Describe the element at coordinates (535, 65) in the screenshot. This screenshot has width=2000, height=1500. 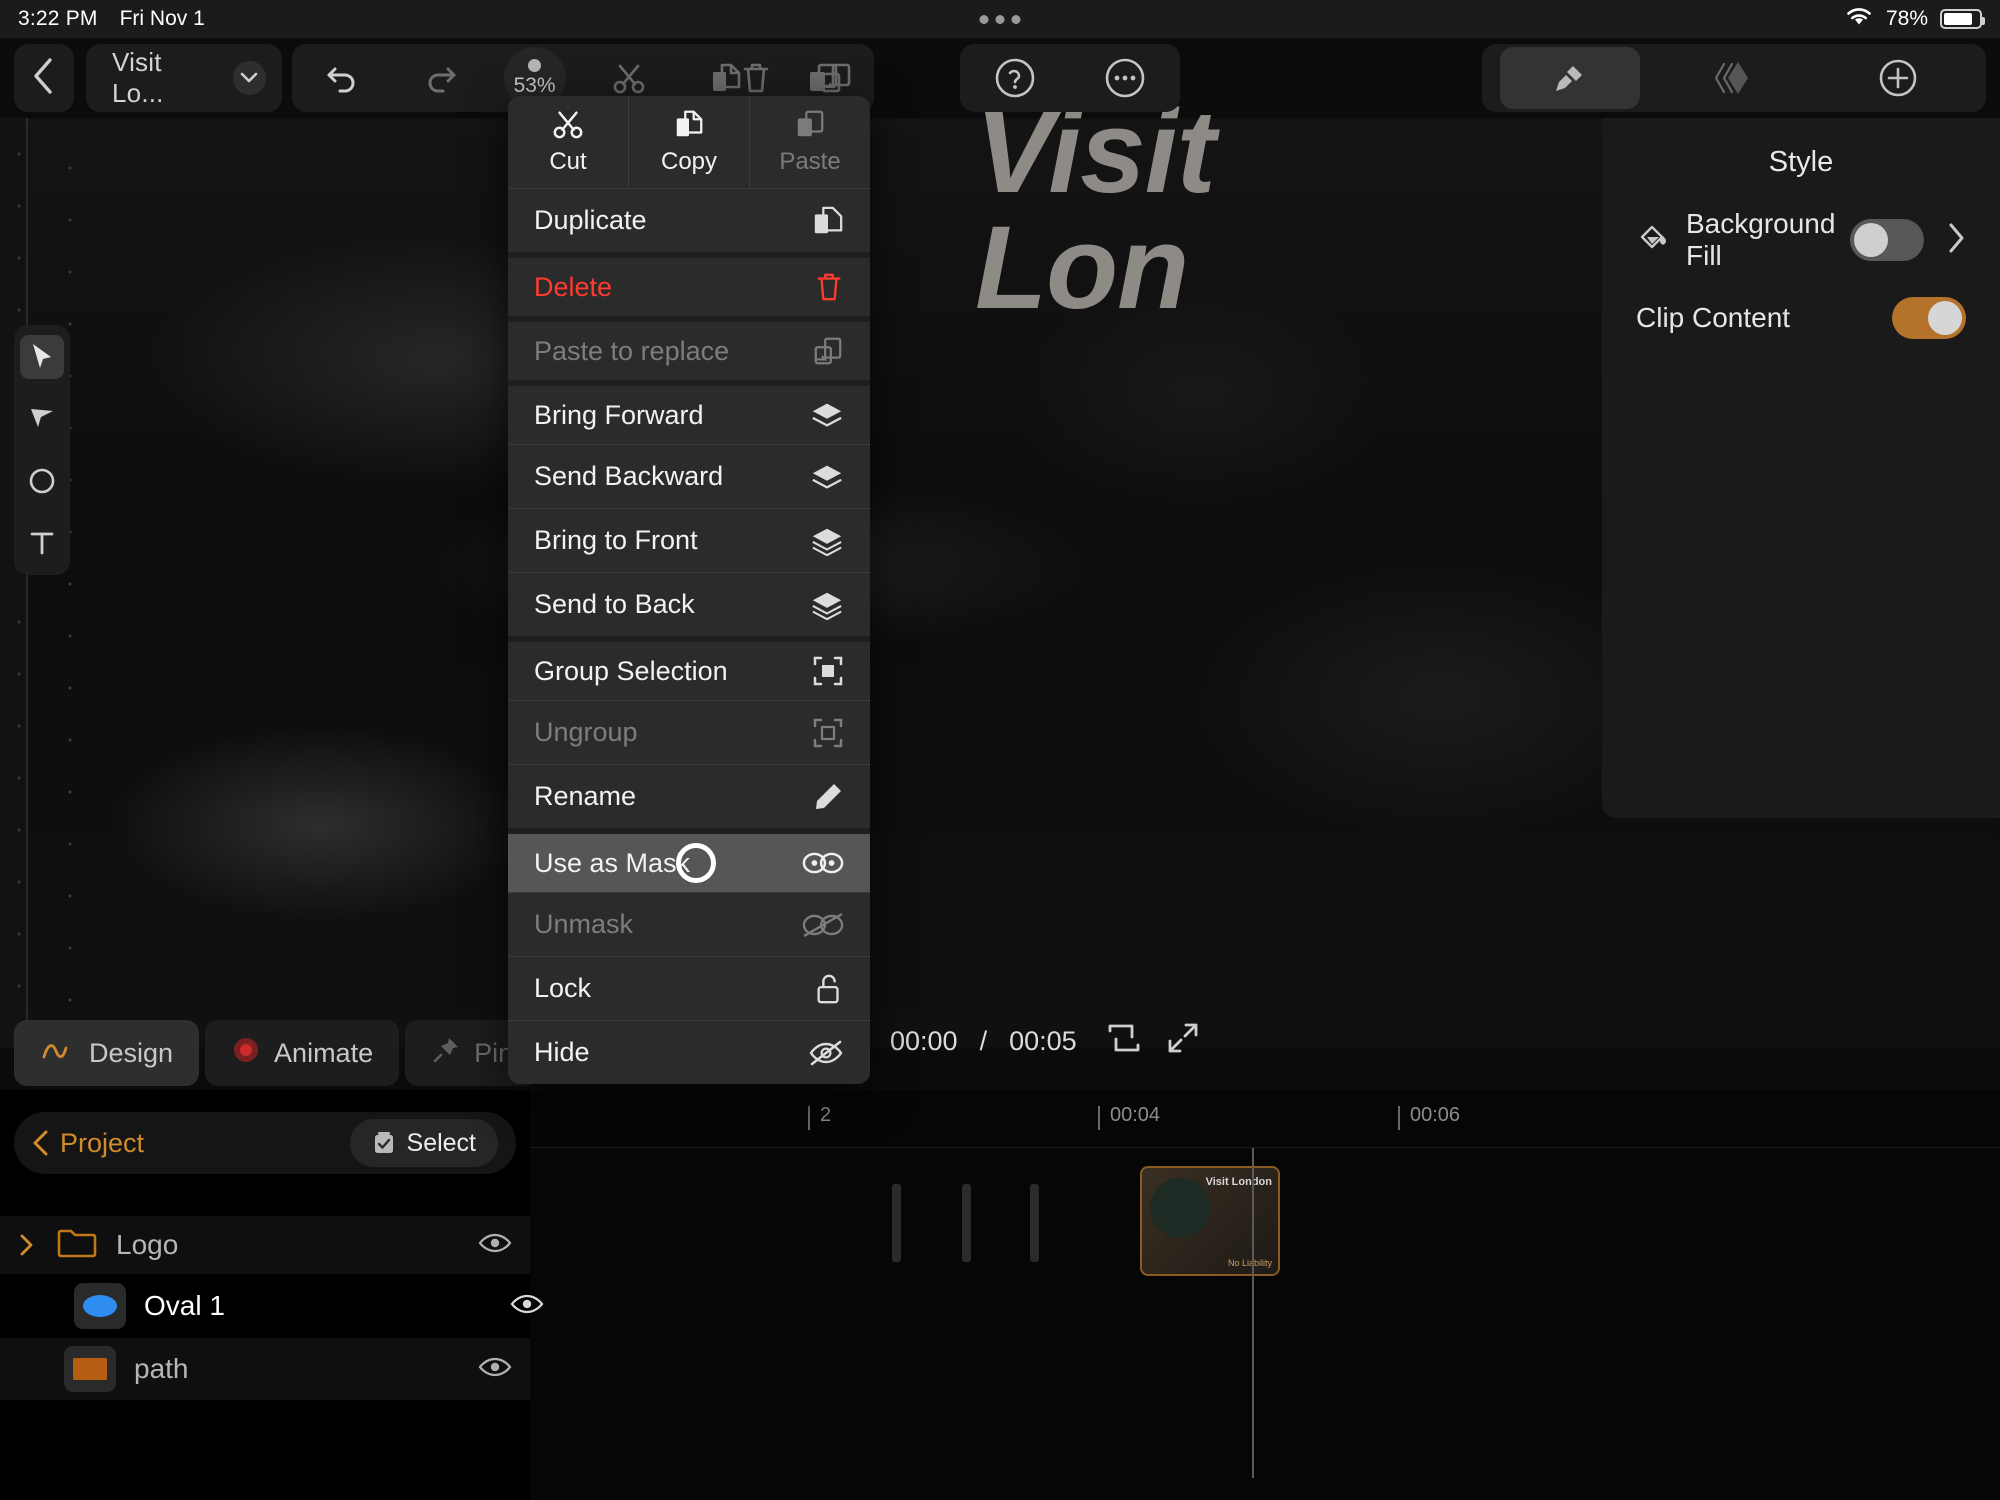
I see `zoom-indicator-dot` at that location.